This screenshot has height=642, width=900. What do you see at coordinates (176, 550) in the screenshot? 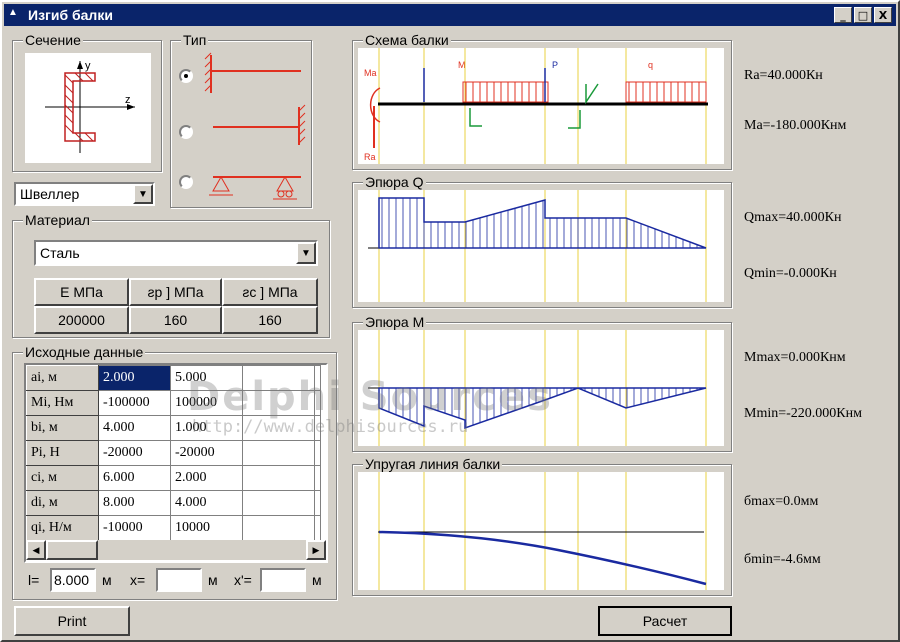
I see `horizontal-scrollbar: ◀ ▶` at bounding box center [176, 550].